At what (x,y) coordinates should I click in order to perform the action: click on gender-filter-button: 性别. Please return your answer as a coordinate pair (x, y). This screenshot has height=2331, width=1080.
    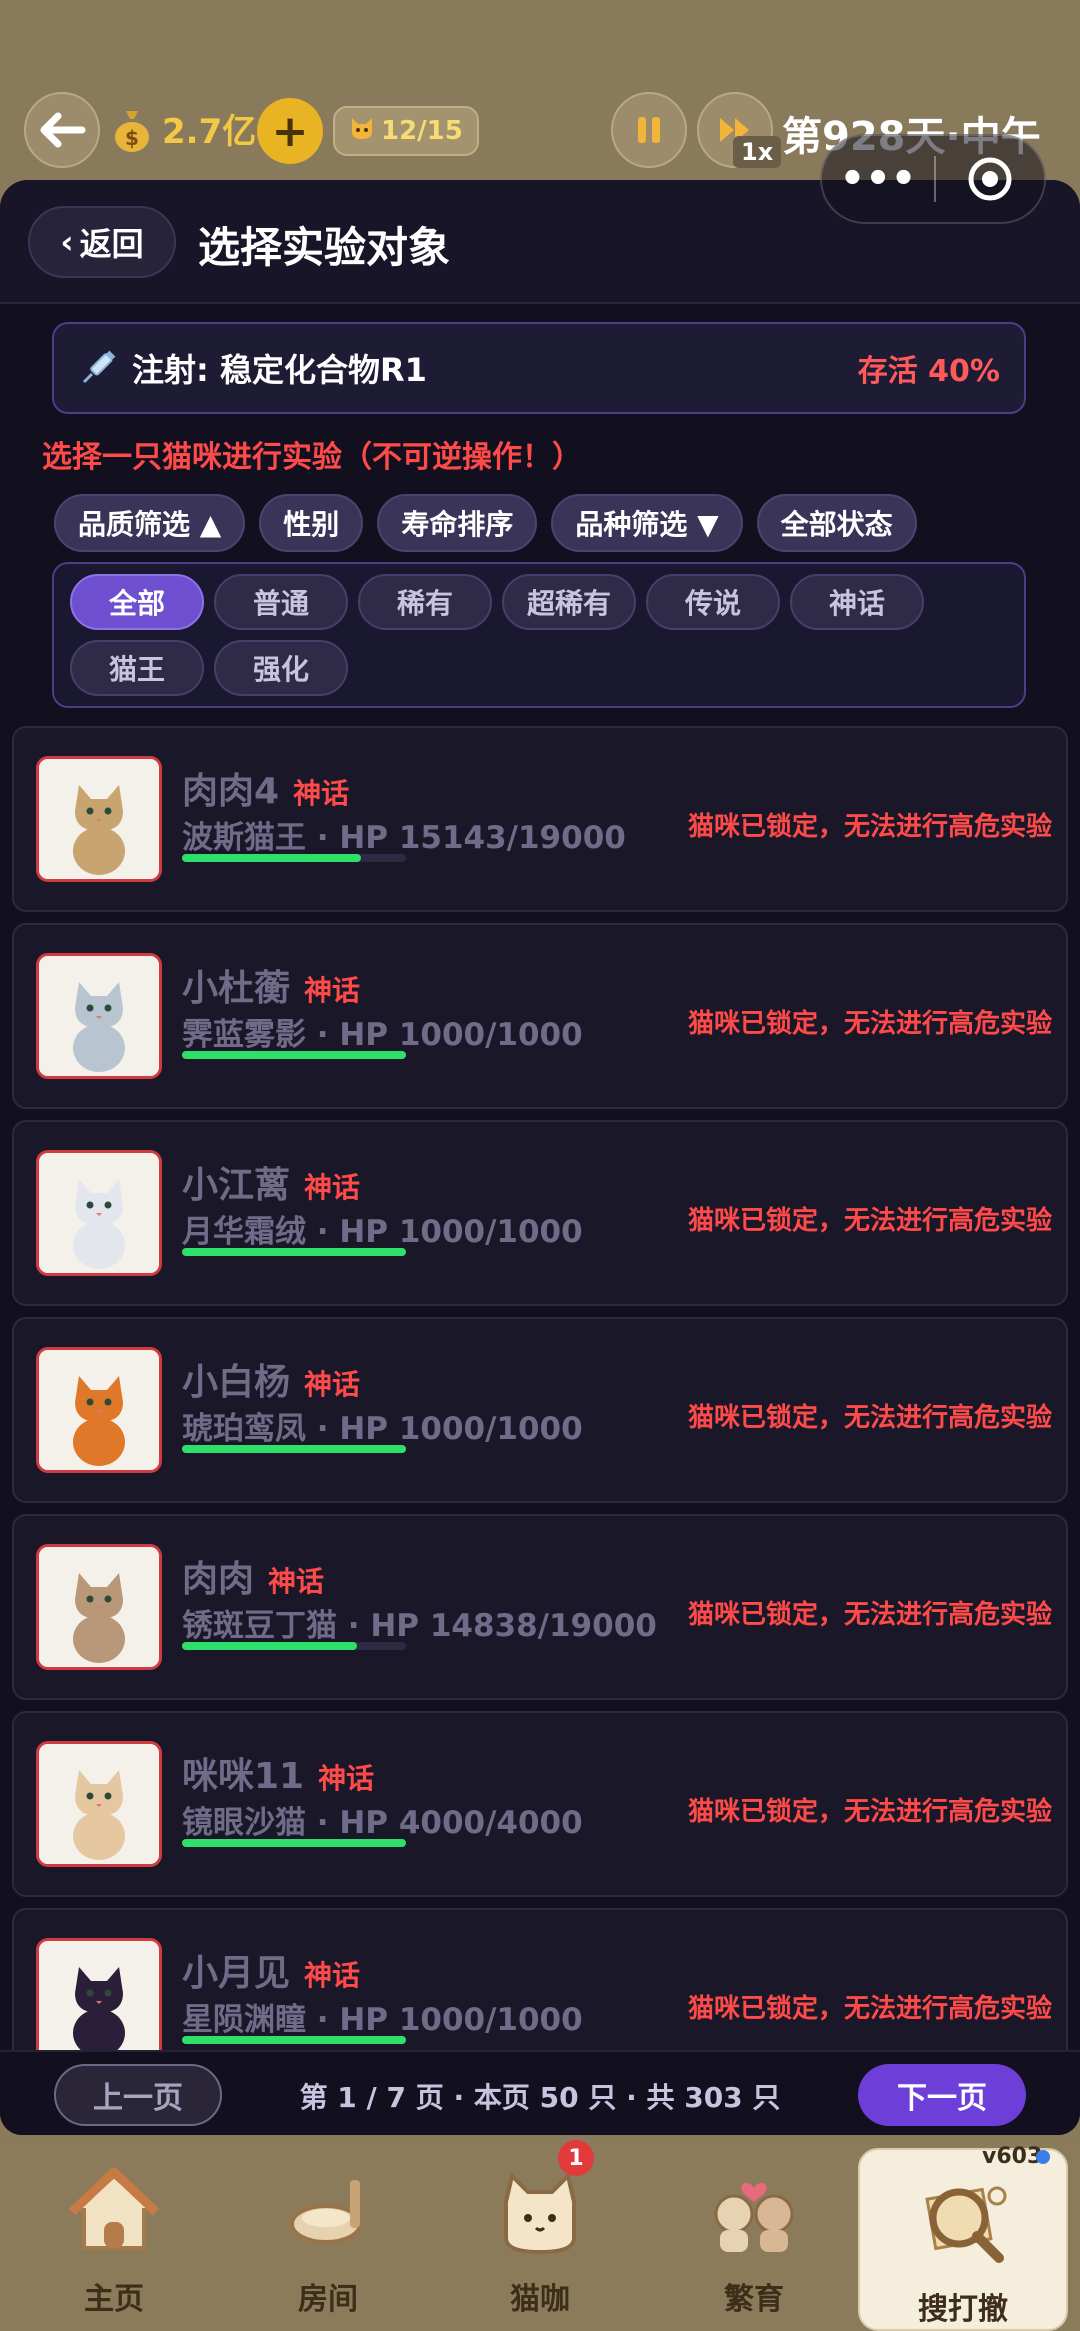
    Looking at the image, I should click on (311, 523).